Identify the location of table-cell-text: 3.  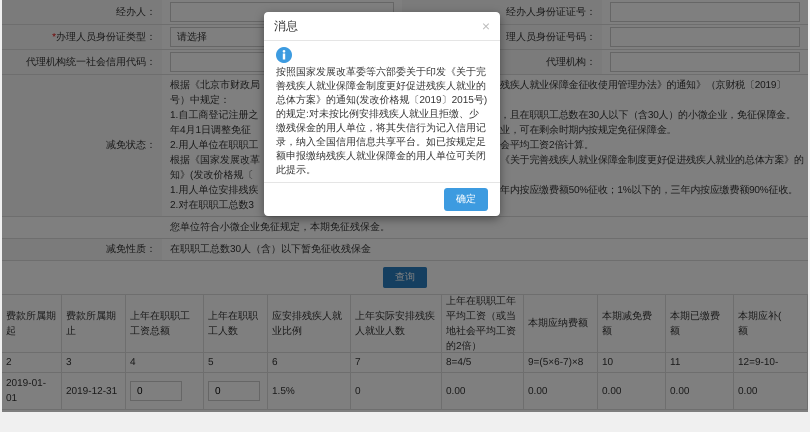
(69, 363).